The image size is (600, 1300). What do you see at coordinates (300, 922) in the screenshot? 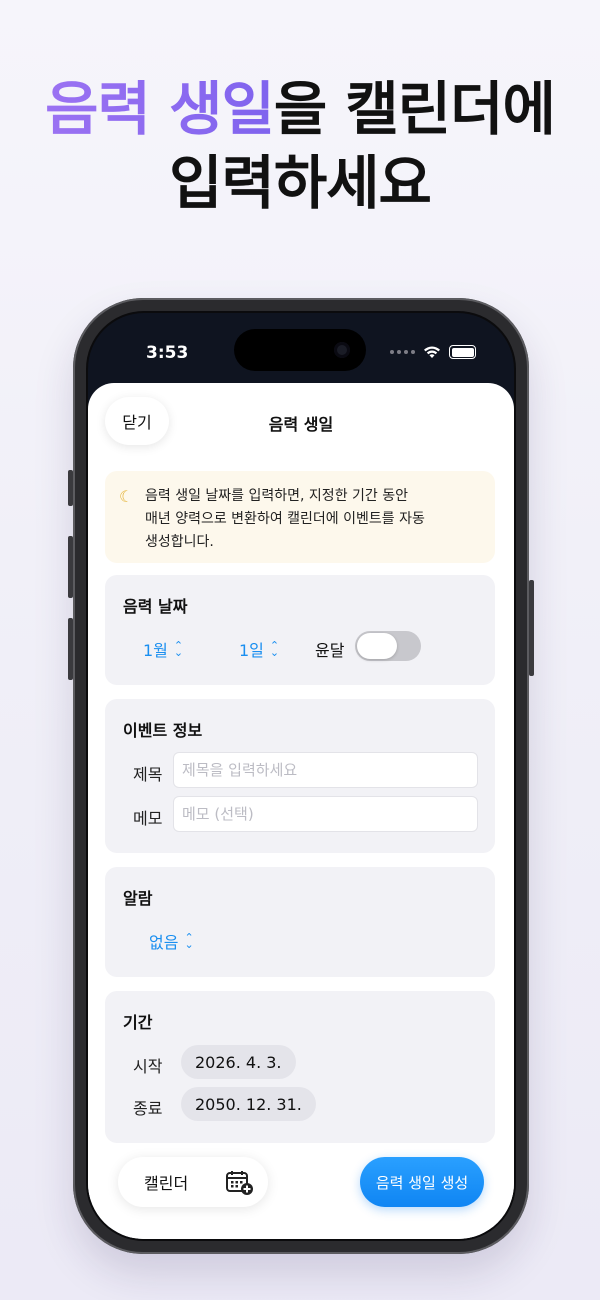
I see `alarm-card: 알람 없음 ⌃ ⌄` at bounding box center [300, 922].